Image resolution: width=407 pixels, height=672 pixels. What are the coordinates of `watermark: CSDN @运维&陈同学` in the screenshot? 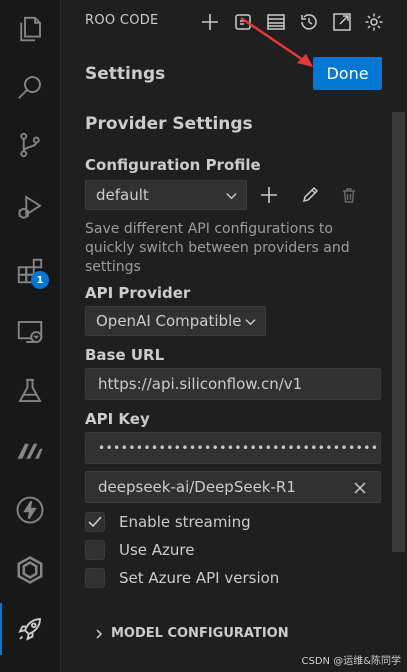 It's located at (351, 661).